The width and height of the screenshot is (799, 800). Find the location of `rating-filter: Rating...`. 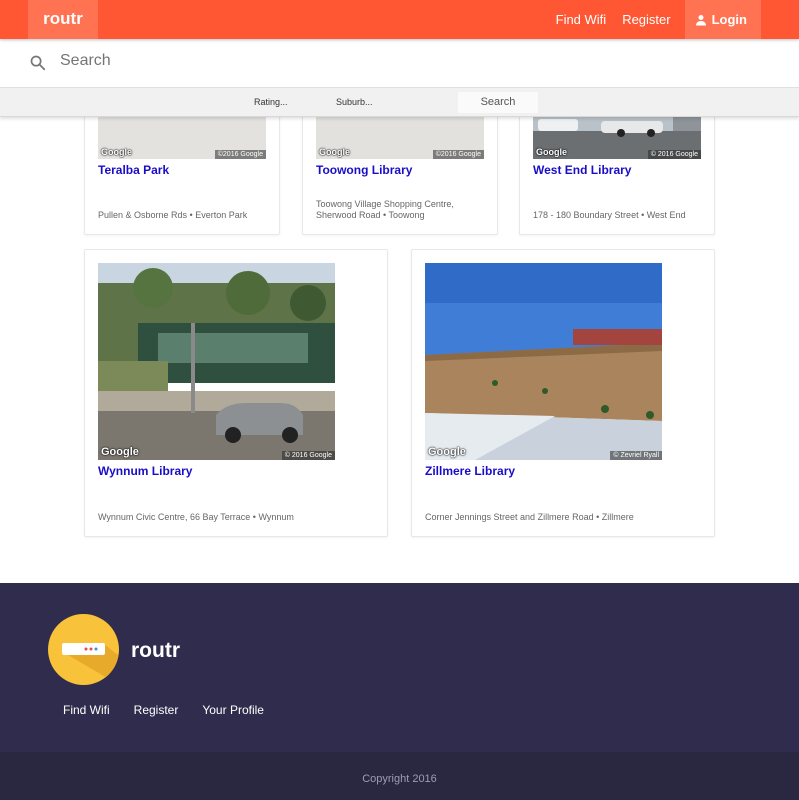

rating-filter: Rating... is located at coordinates (271, 102).